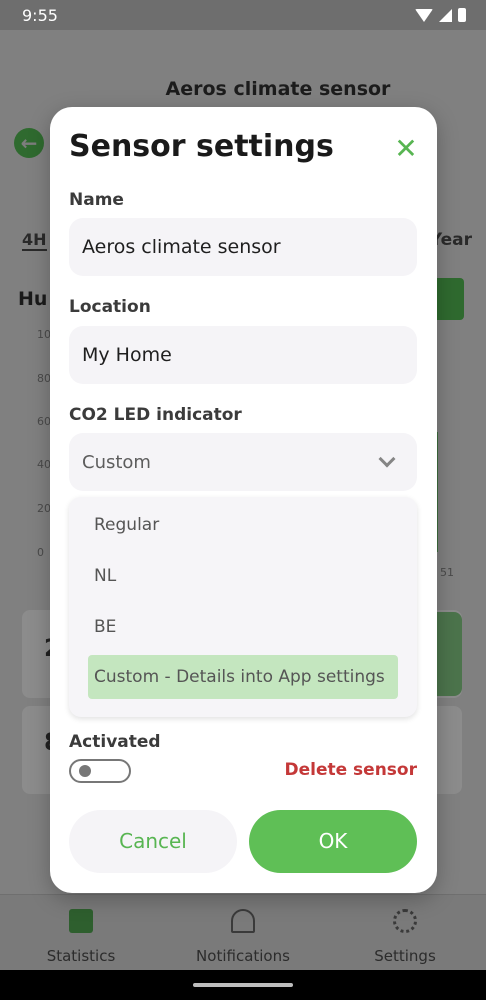  Describe the element at coordinates (81, 956) in the screenshot. I see `nav-label: Statistics` at that location.